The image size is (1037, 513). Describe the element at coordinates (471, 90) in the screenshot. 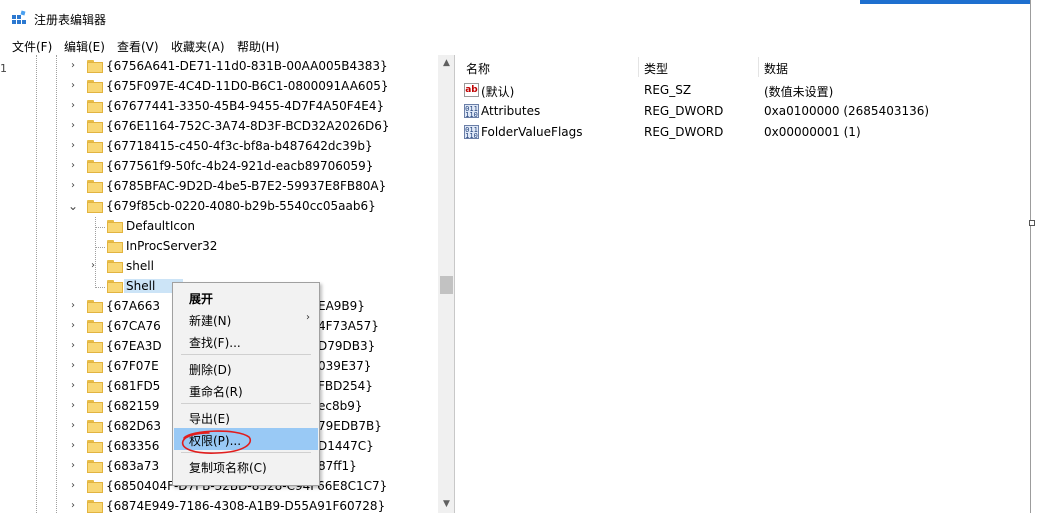

I see `string-value-icon: ab` at that location.